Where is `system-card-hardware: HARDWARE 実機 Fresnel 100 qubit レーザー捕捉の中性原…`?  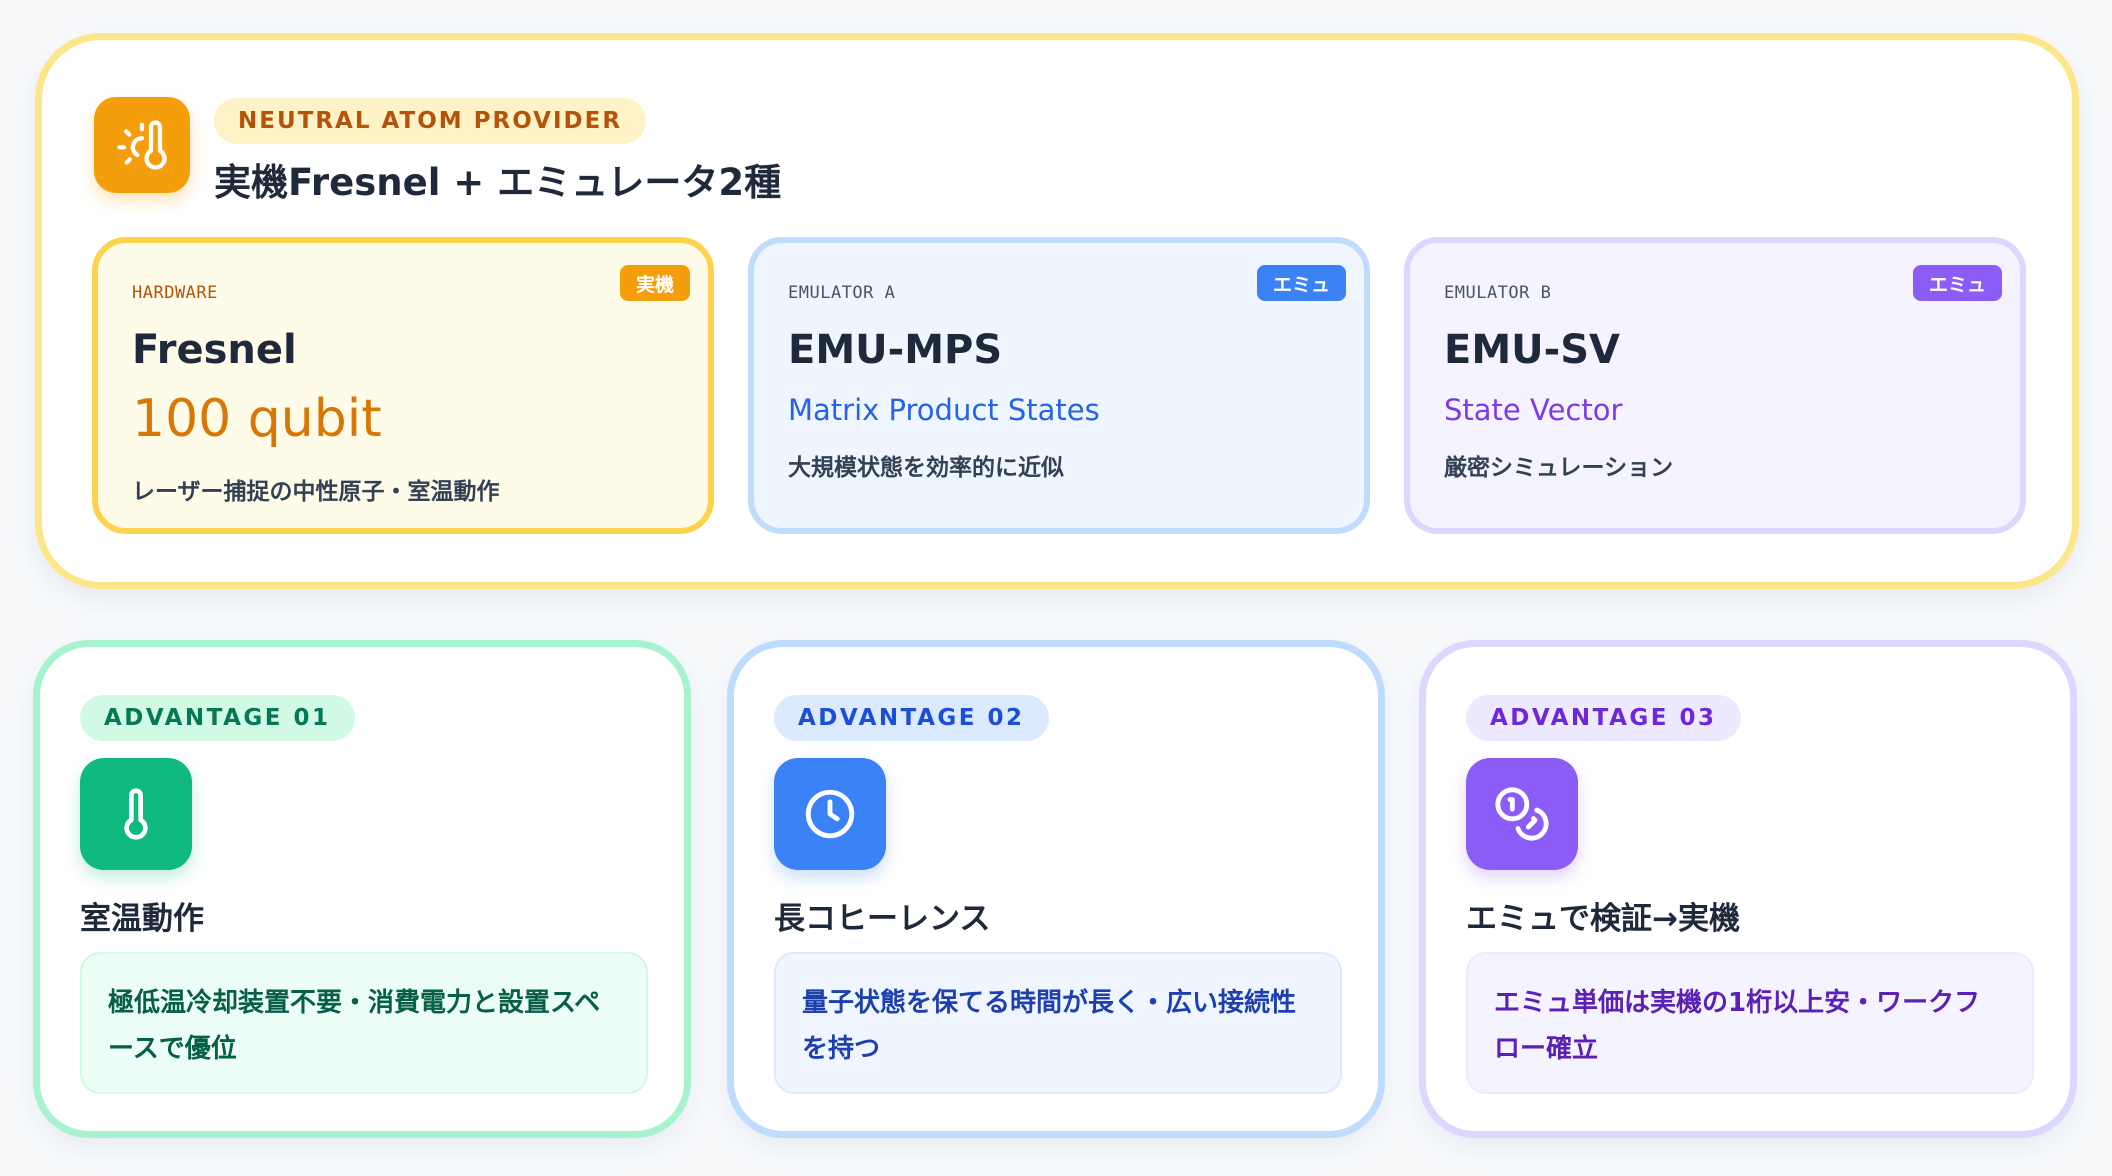 system-card-hardware: HARDWARE 実機 Fresnel 100 qubit レーザー捕捉の中性原… is located at coordinates (403, 385).